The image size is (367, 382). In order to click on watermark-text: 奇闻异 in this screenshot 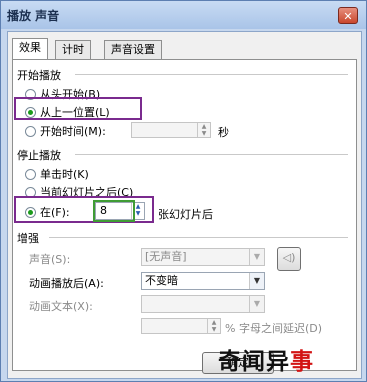, I will do `click(254, 362)`.